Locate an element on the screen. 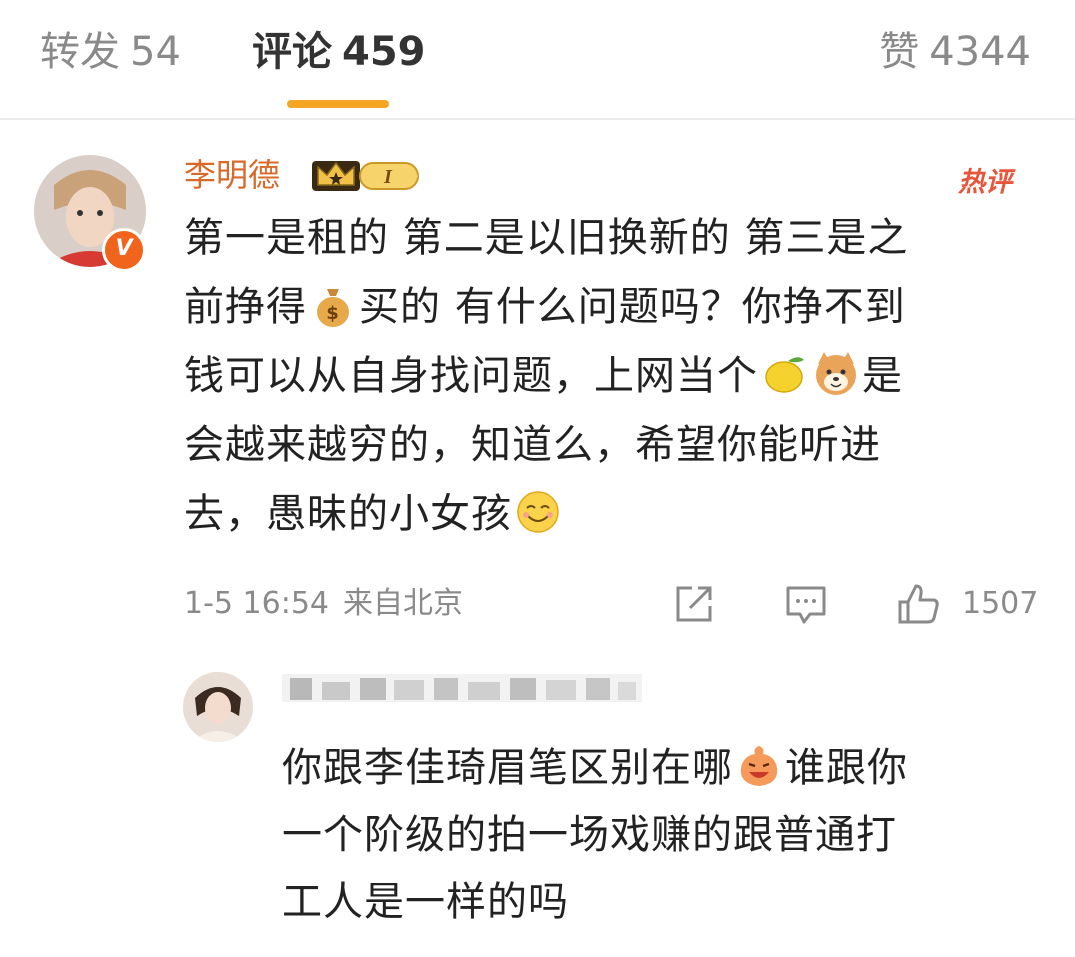  comment-location: 来自北京 is located at coordinates (403, 603).